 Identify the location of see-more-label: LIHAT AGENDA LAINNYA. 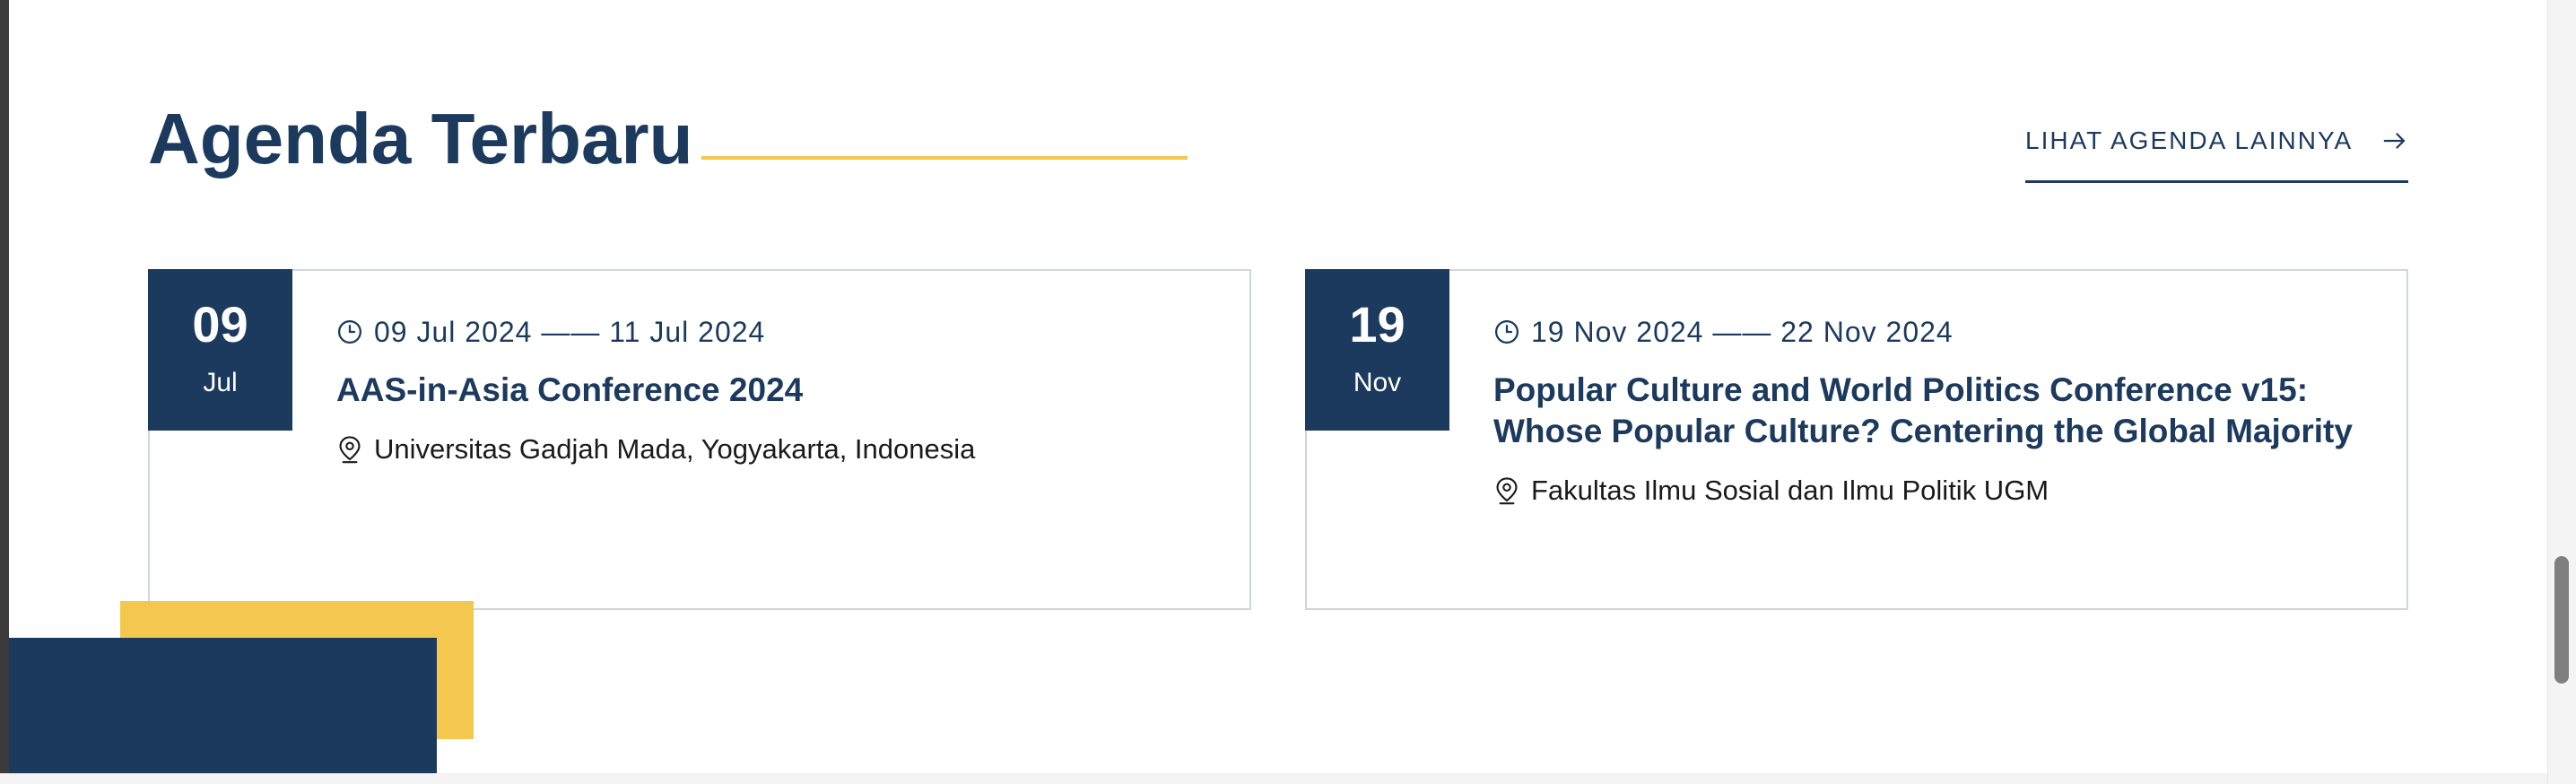
(2189, 140).